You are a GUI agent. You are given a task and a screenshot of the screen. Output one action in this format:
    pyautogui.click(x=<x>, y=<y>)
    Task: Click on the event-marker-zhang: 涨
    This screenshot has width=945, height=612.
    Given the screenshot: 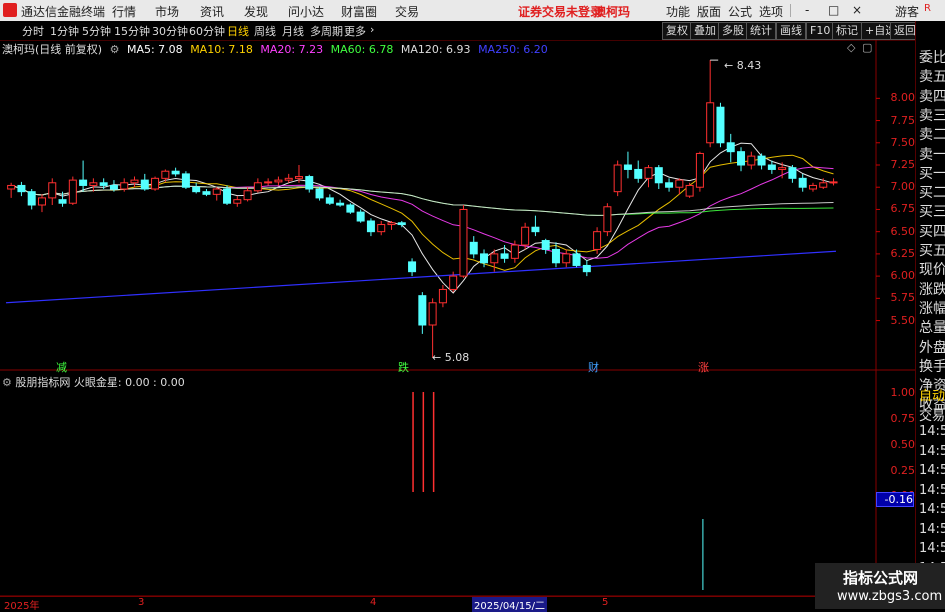 What is the action you would take?
    pyautogui.click(x=703, y=367)
    